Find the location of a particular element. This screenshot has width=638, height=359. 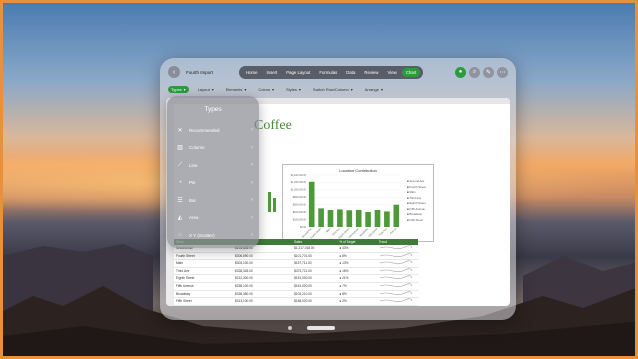

table-cell: $328,345.00 is located at coordinates (262, 271).